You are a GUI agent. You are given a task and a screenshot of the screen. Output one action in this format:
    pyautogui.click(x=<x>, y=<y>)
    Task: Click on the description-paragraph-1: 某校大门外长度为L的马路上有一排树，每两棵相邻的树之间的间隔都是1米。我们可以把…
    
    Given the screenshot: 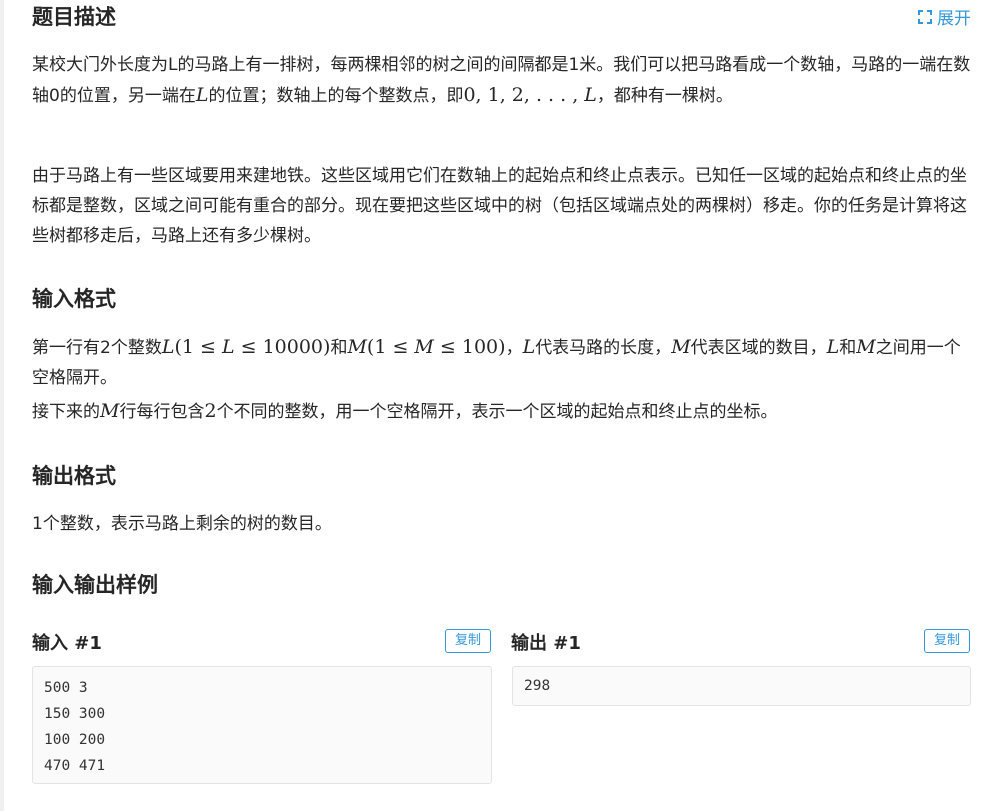 What is the action you would take?
    pyautogui.click(x=501, y=80)
    